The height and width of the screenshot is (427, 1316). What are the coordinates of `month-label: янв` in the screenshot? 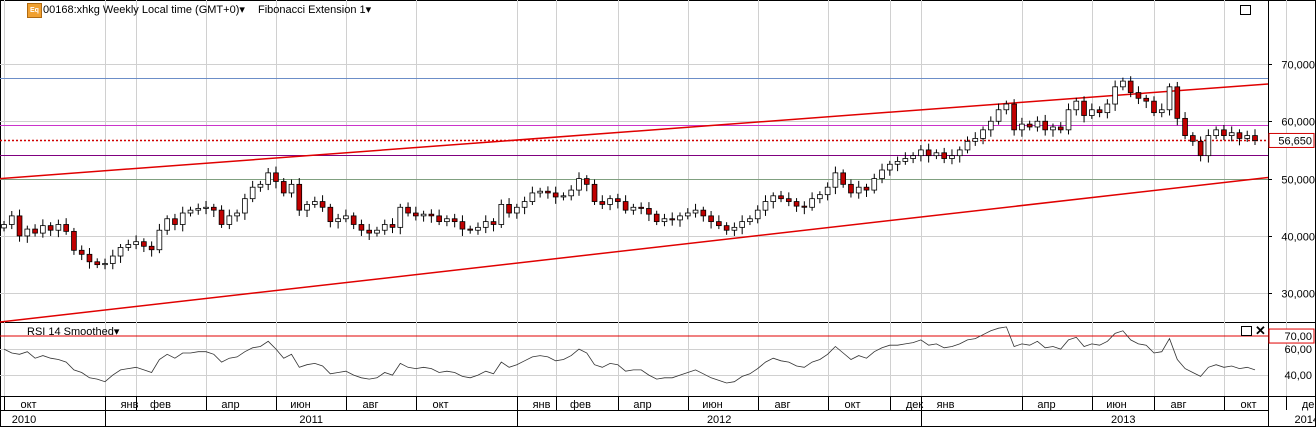 It's located at (946, 405).